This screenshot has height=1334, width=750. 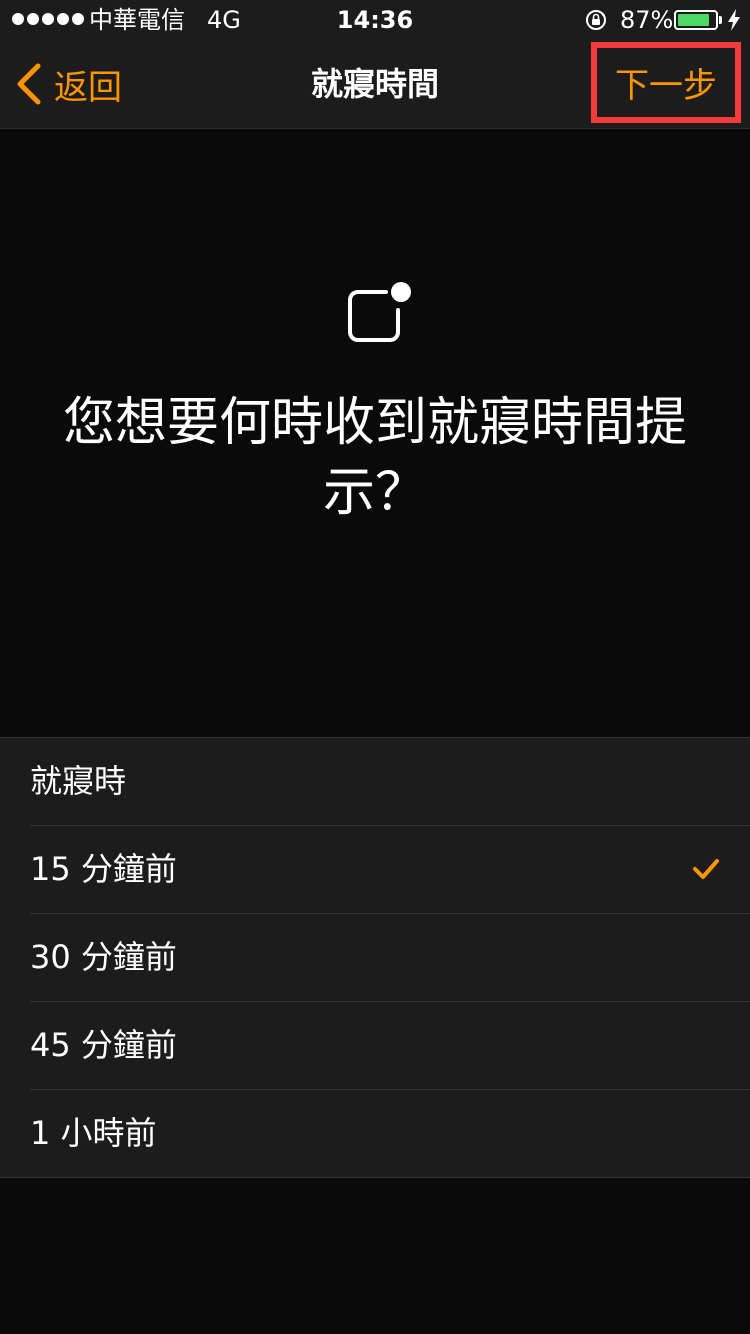 What do you see at coordinates (706, 869) in the screenshot?
I see `checkmark-icon` at bounding box center [706, 869].